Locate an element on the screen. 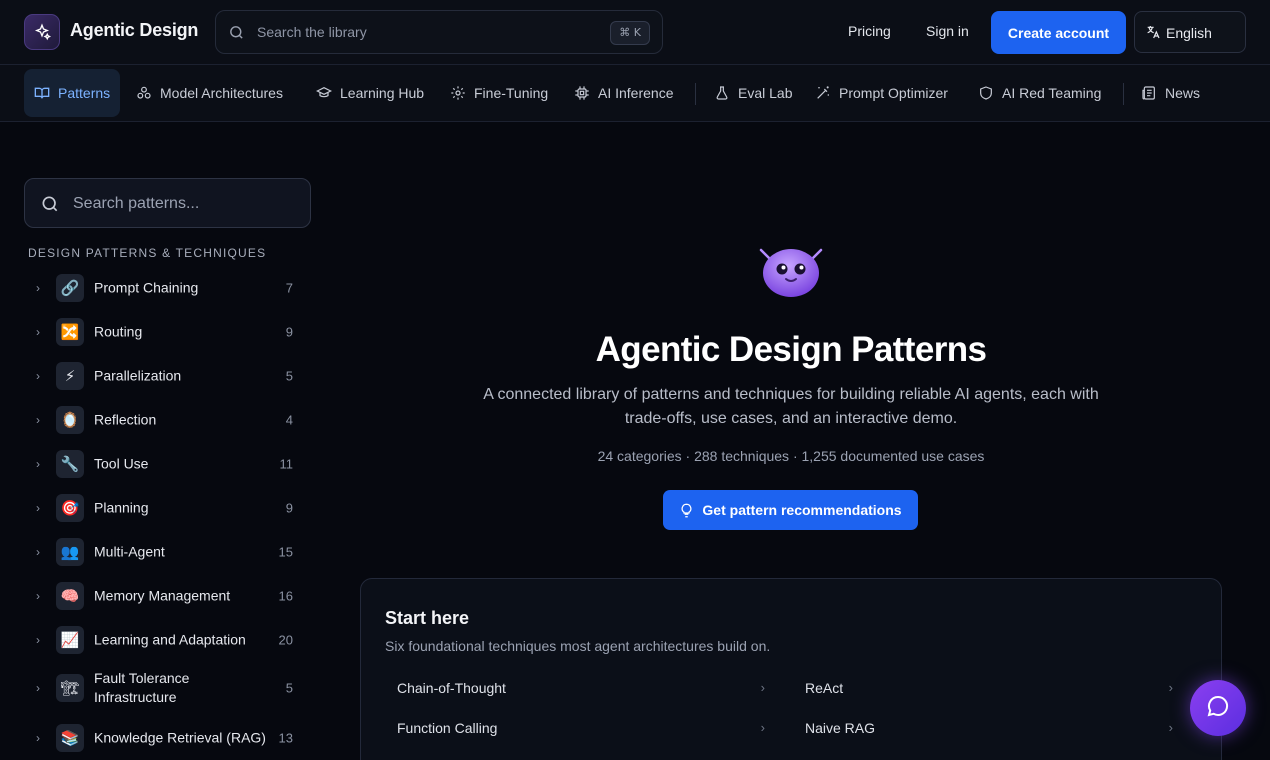 This screenshot has height=760, width=1270. search-placeholder: Search the library is located at coordinates (312, 32).